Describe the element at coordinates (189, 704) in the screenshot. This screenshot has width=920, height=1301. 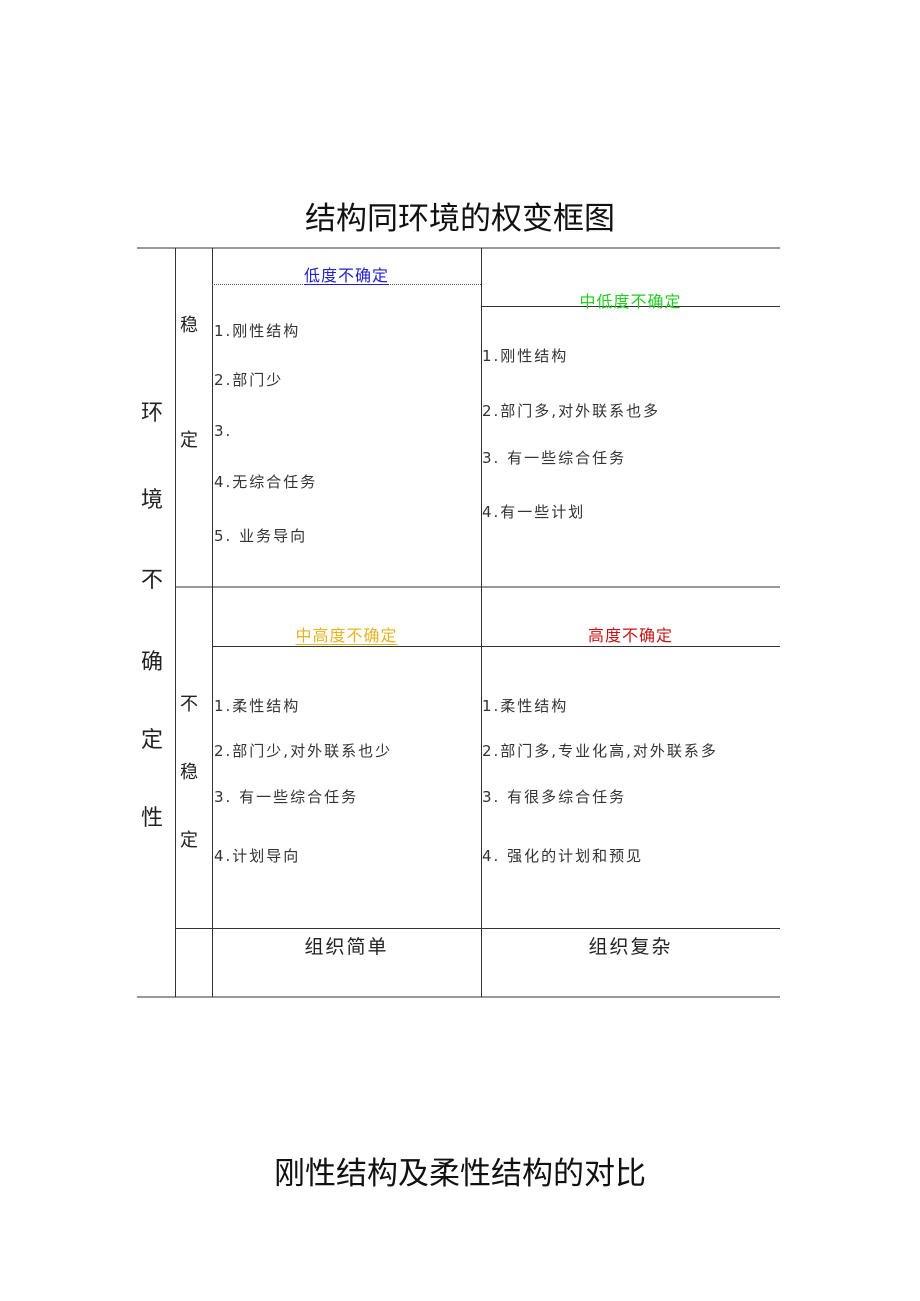
I see `row-label-char: 不` at that location.